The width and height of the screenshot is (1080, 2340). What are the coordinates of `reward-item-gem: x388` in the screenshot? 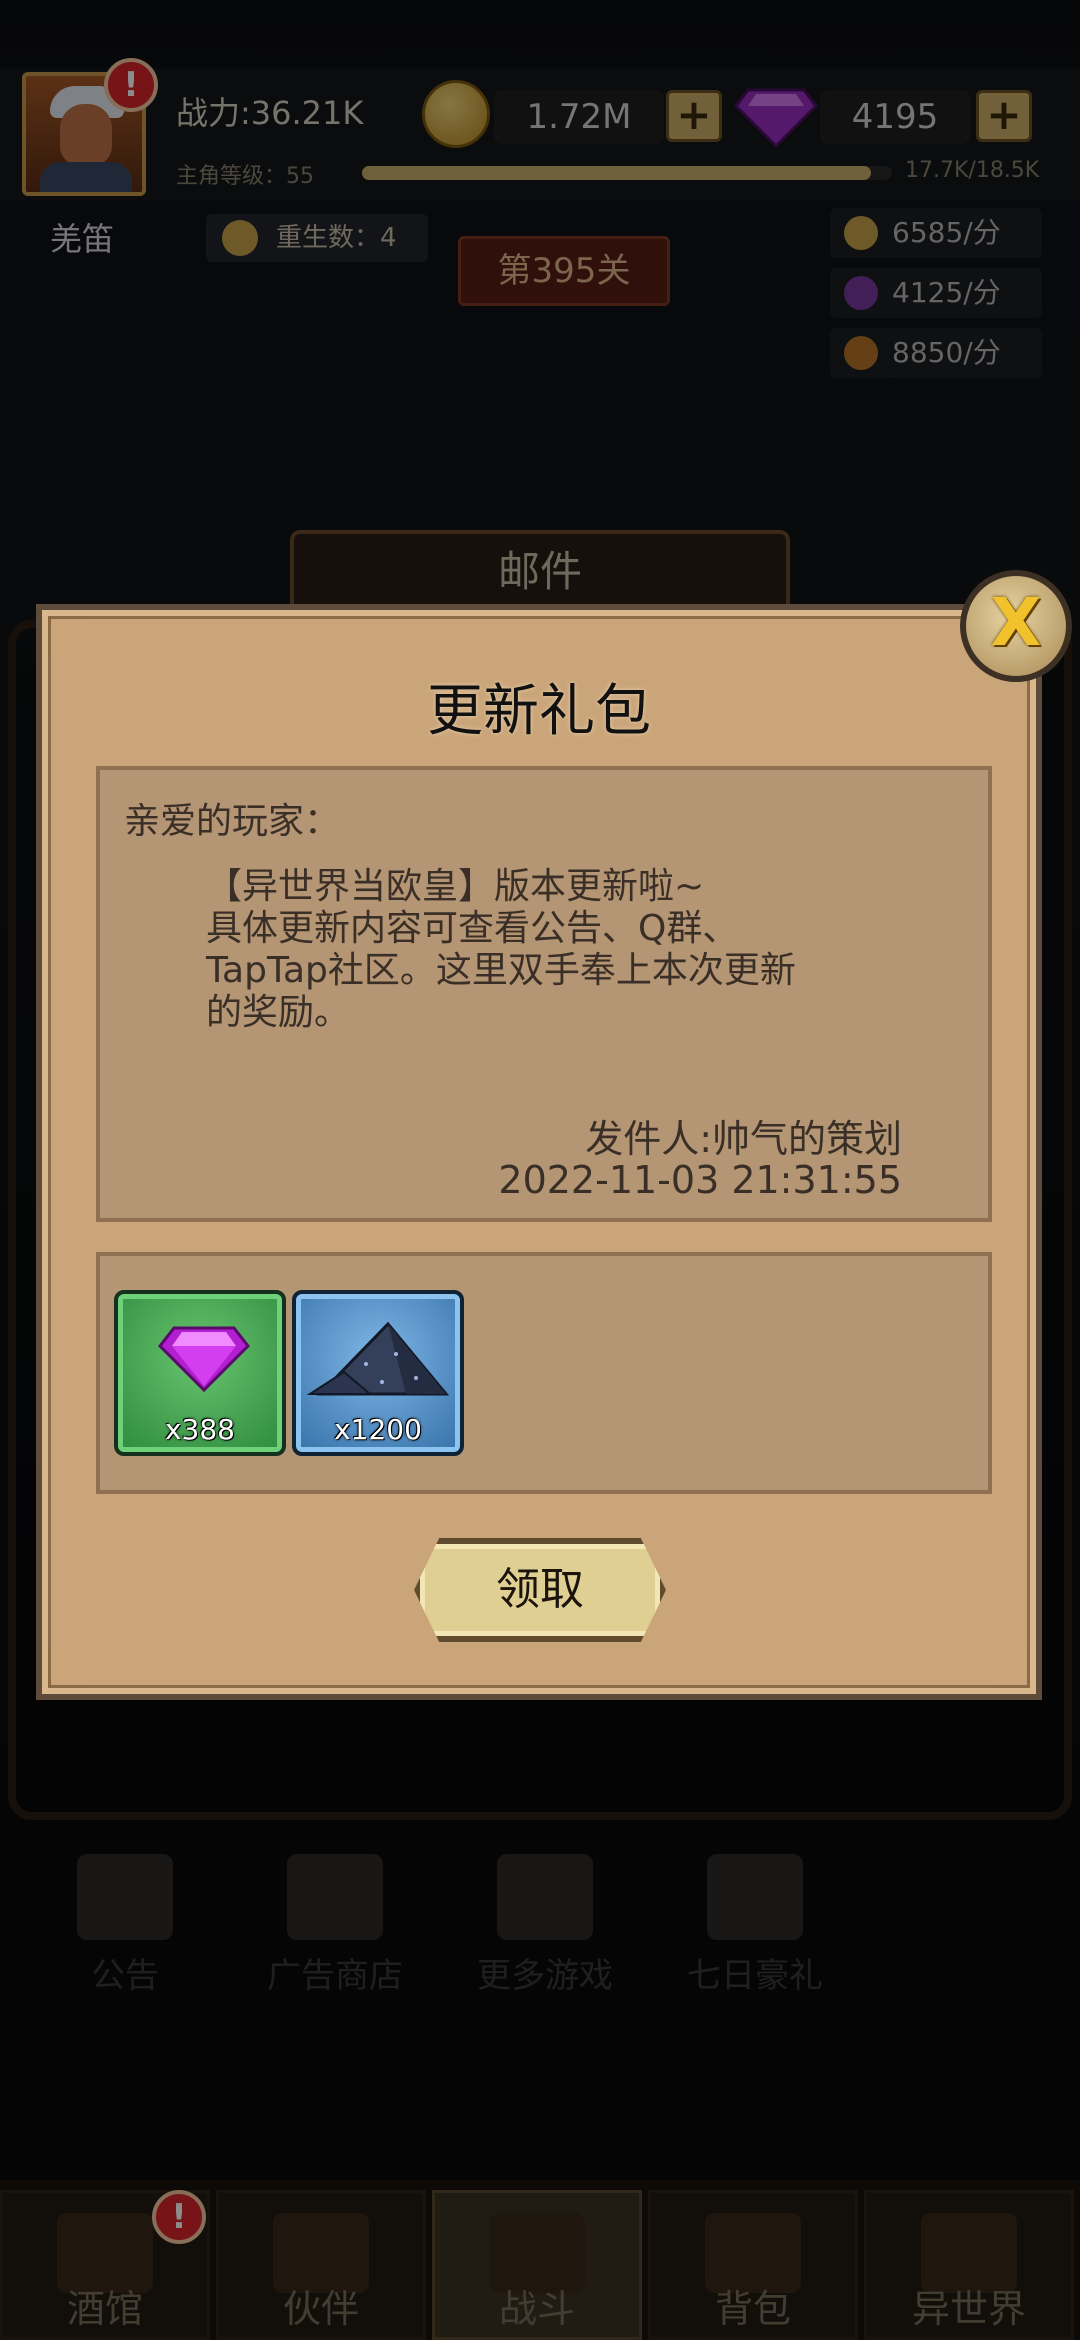 It's located at (200, 1373).